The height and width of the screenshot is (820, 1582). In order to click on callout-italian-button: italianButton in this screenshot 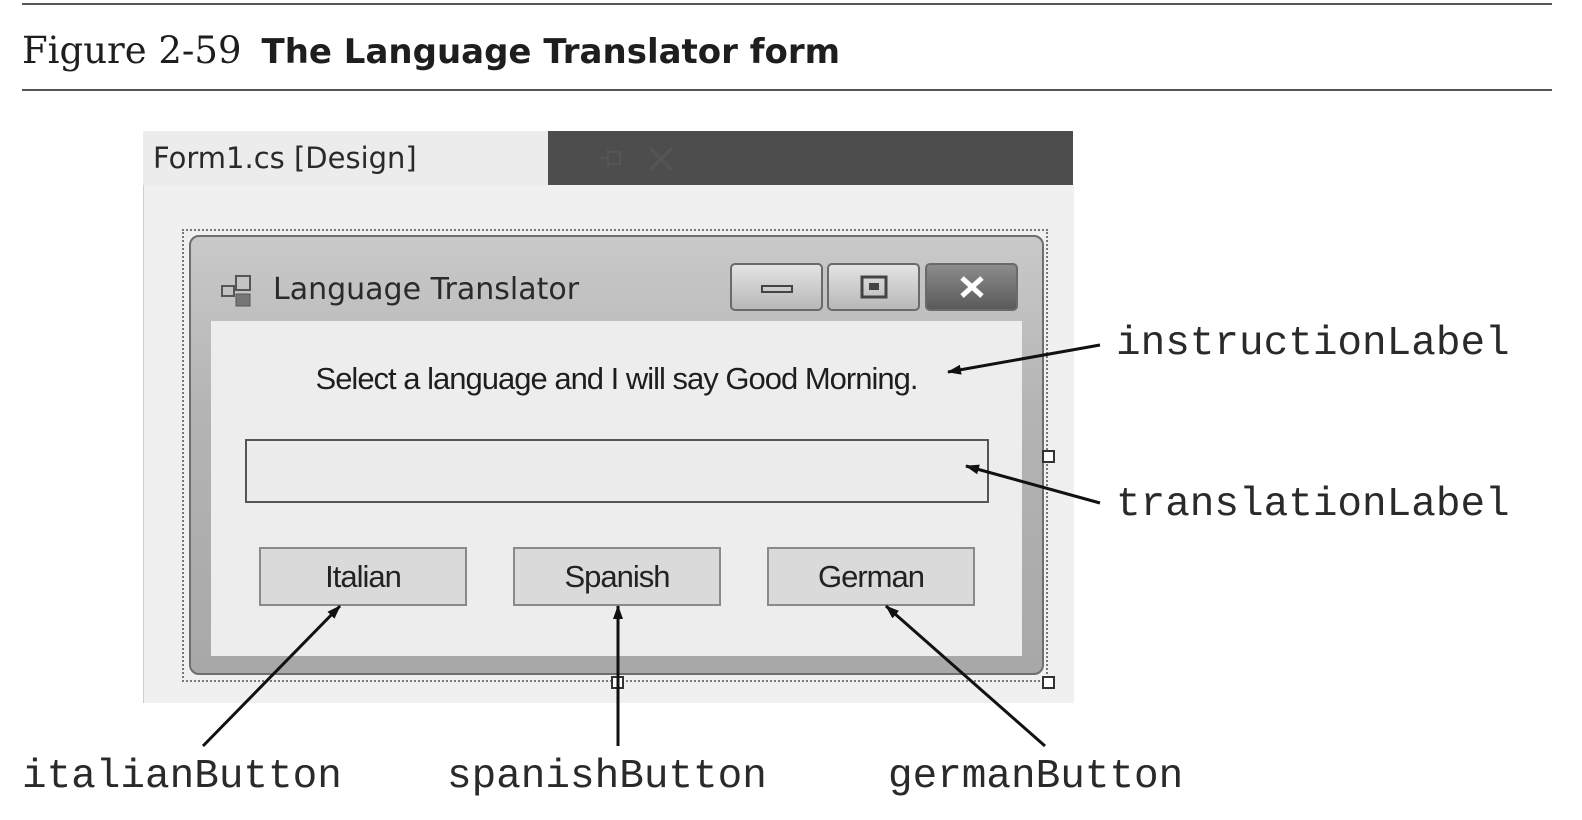, I will do `click(182, 777)`.